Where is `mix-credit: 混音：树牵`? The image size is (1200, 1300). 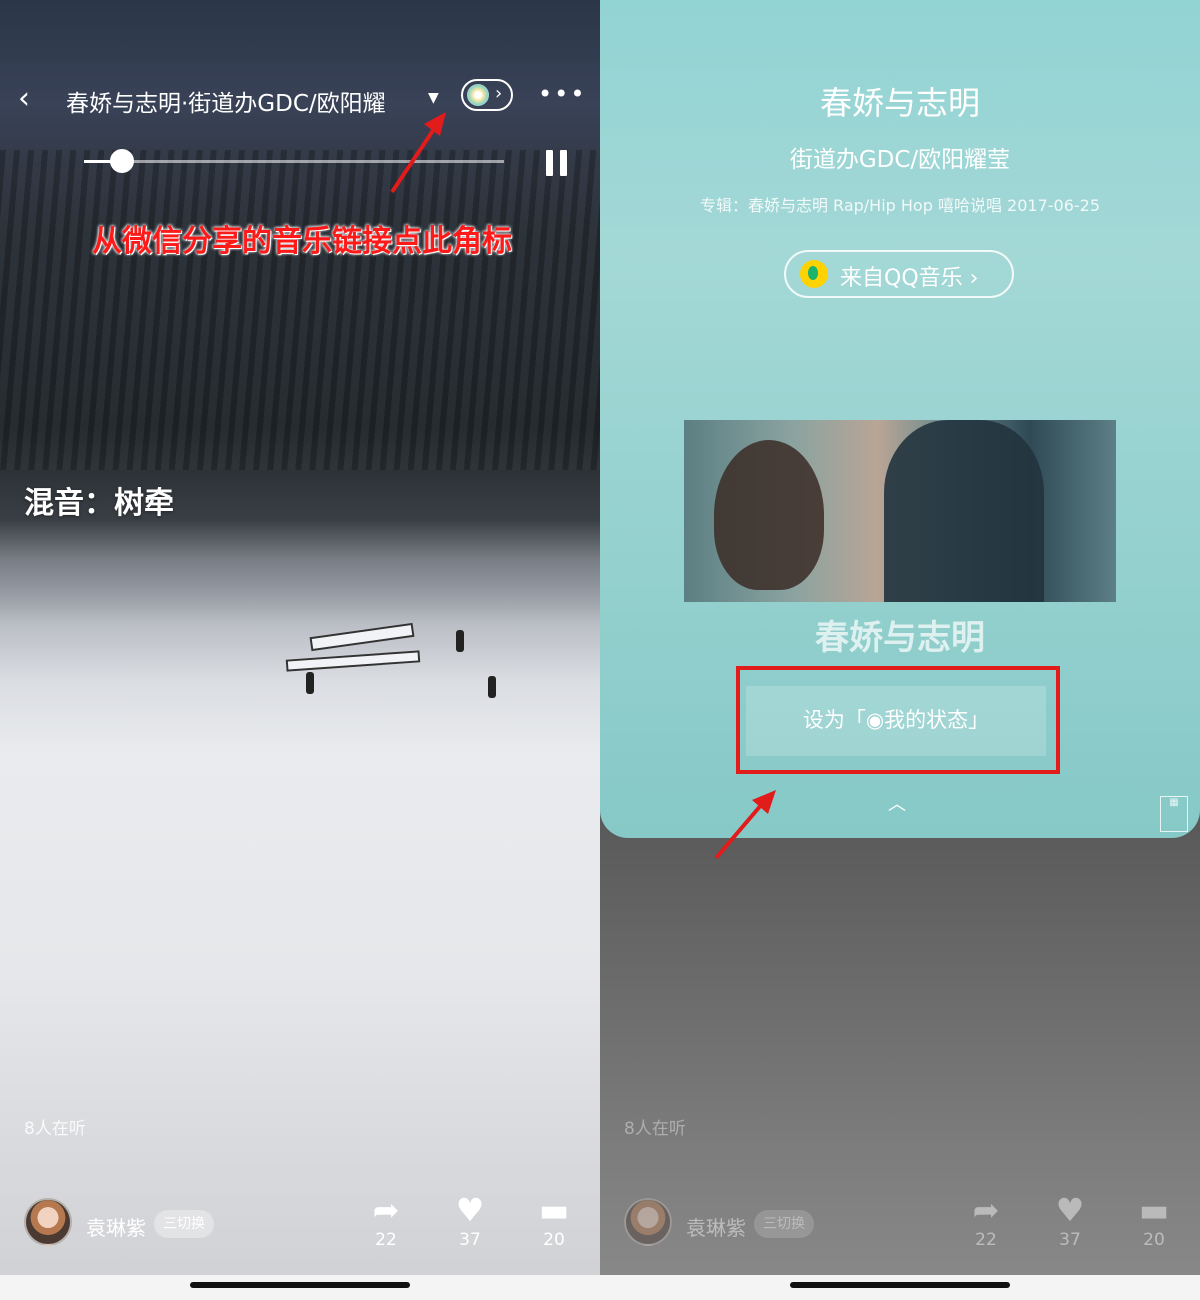
mix-credit: 混音：树牵 is located at coordinates (99, 503).